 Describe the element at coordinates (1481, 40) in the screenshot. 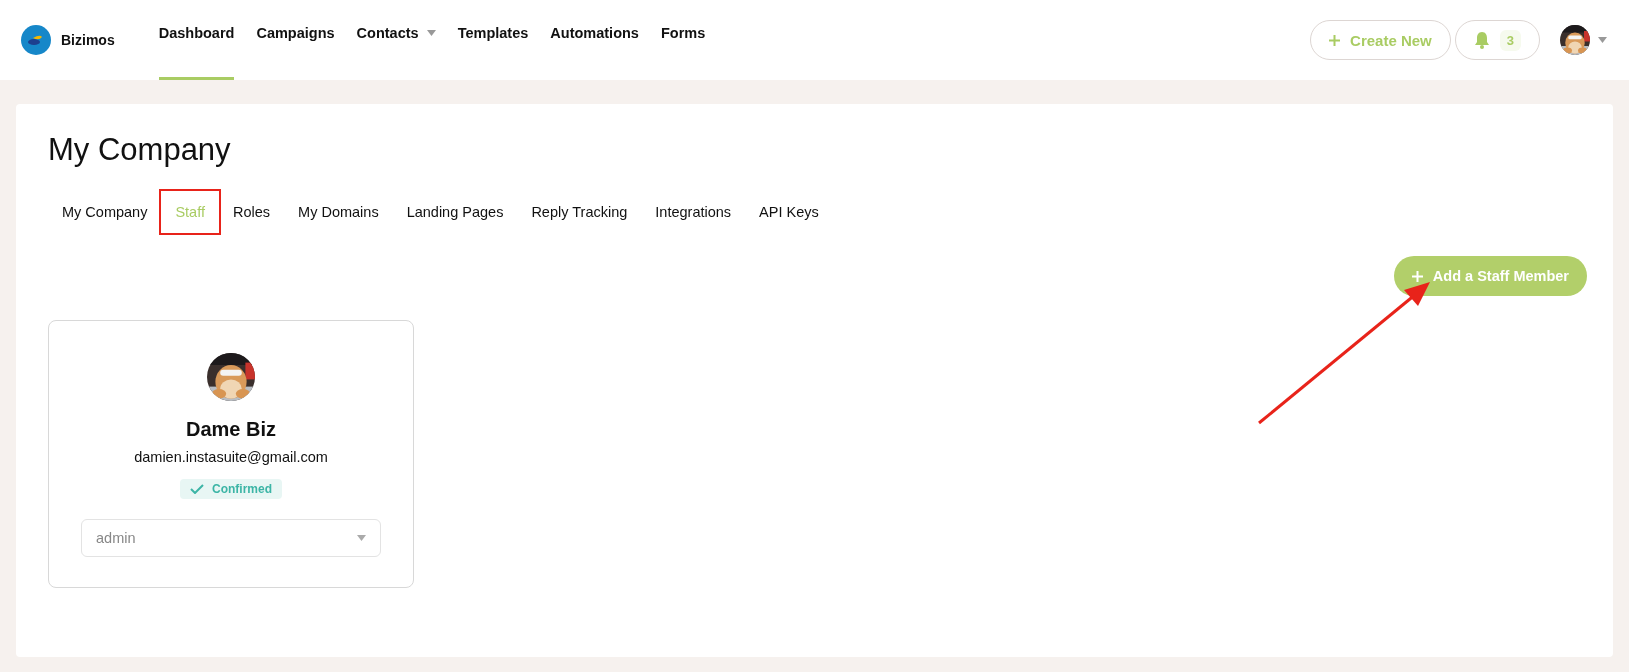

I see `bell-icon` at that location.